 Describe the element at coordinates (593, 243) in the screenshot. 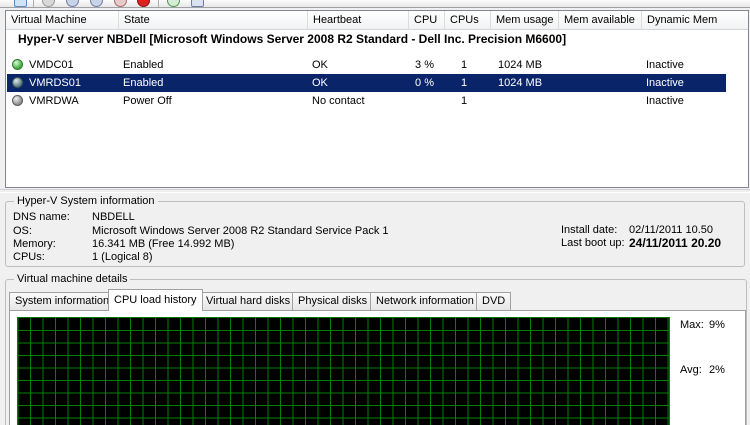

I see `last-boot-label: Last boot up:` at that location.